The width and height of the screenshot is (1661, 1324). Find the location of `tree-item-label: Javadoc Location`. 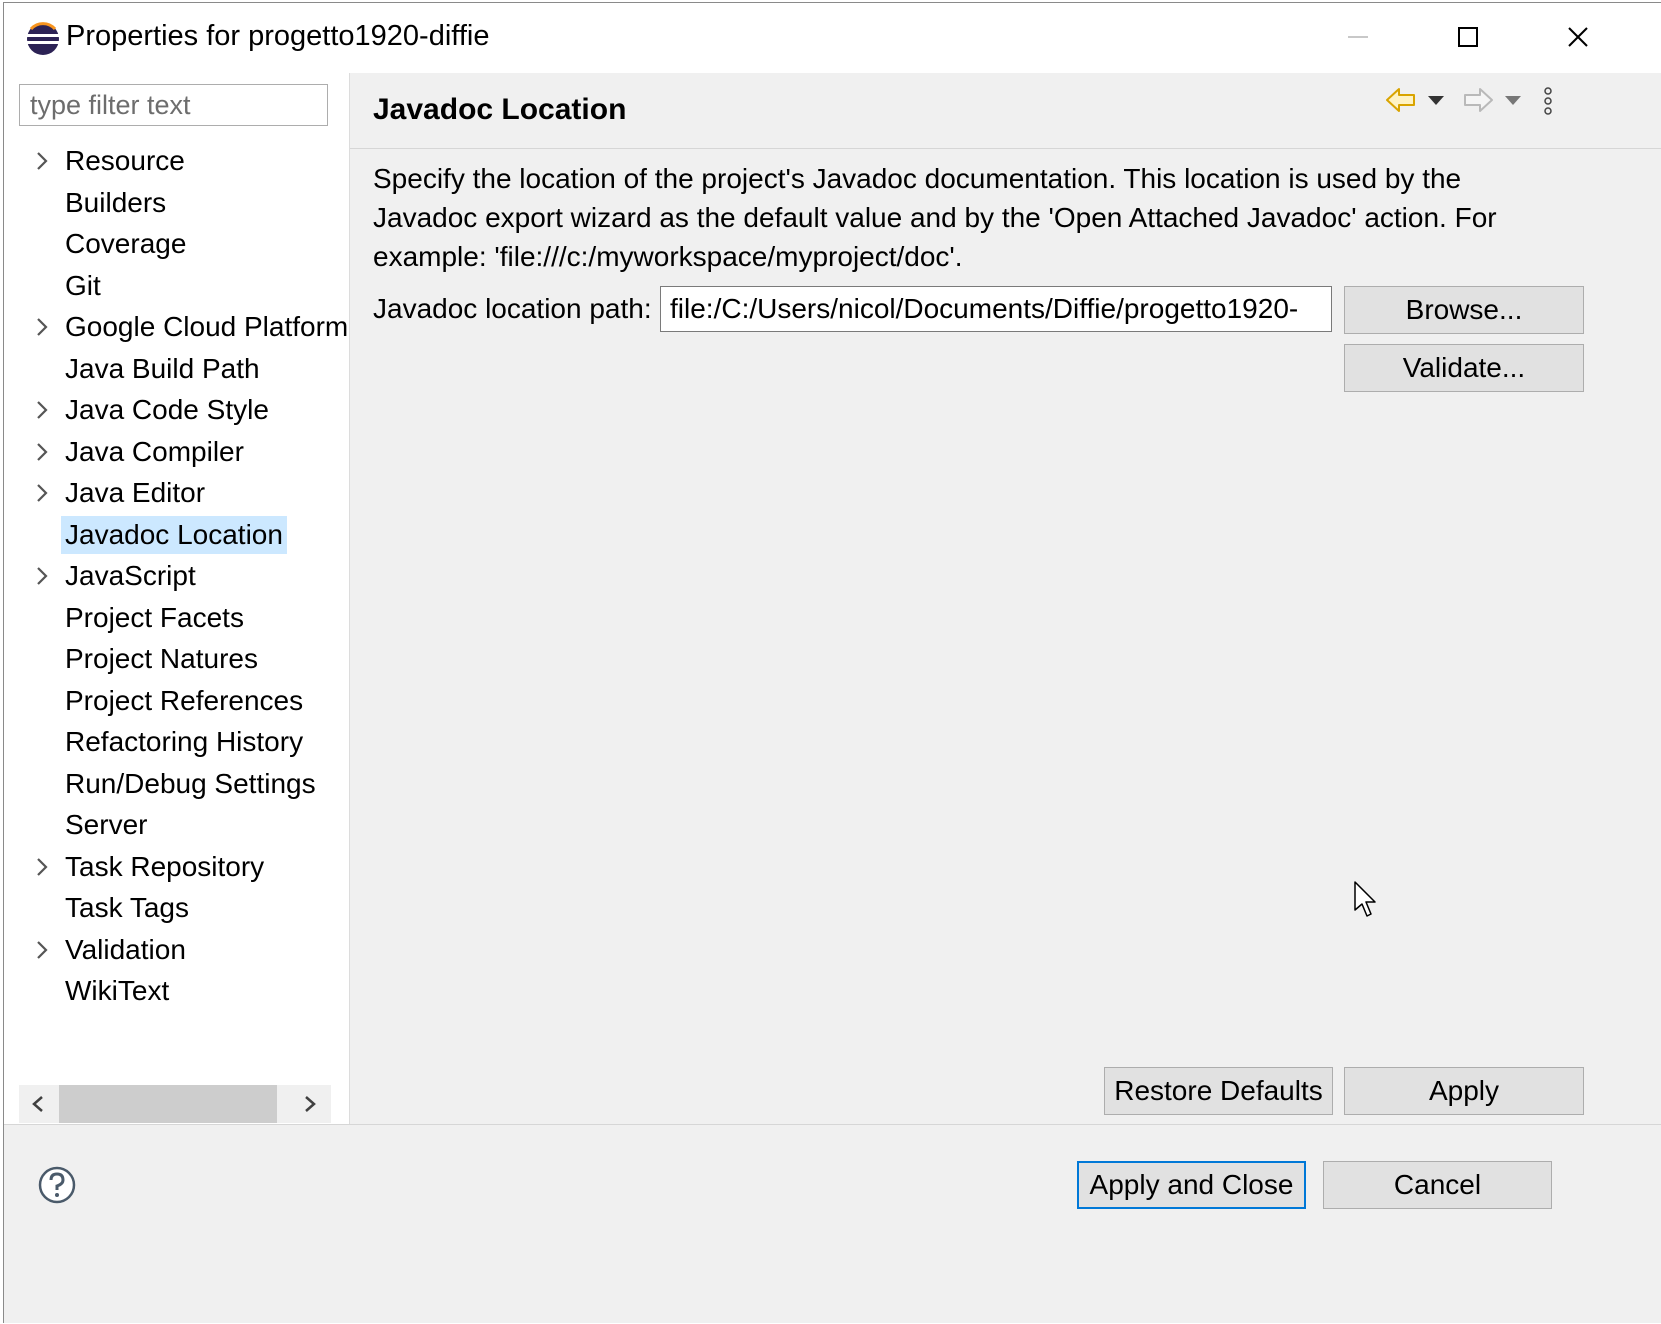

tree-item-label: Javadoc Location is located at coordinates (174, 534).